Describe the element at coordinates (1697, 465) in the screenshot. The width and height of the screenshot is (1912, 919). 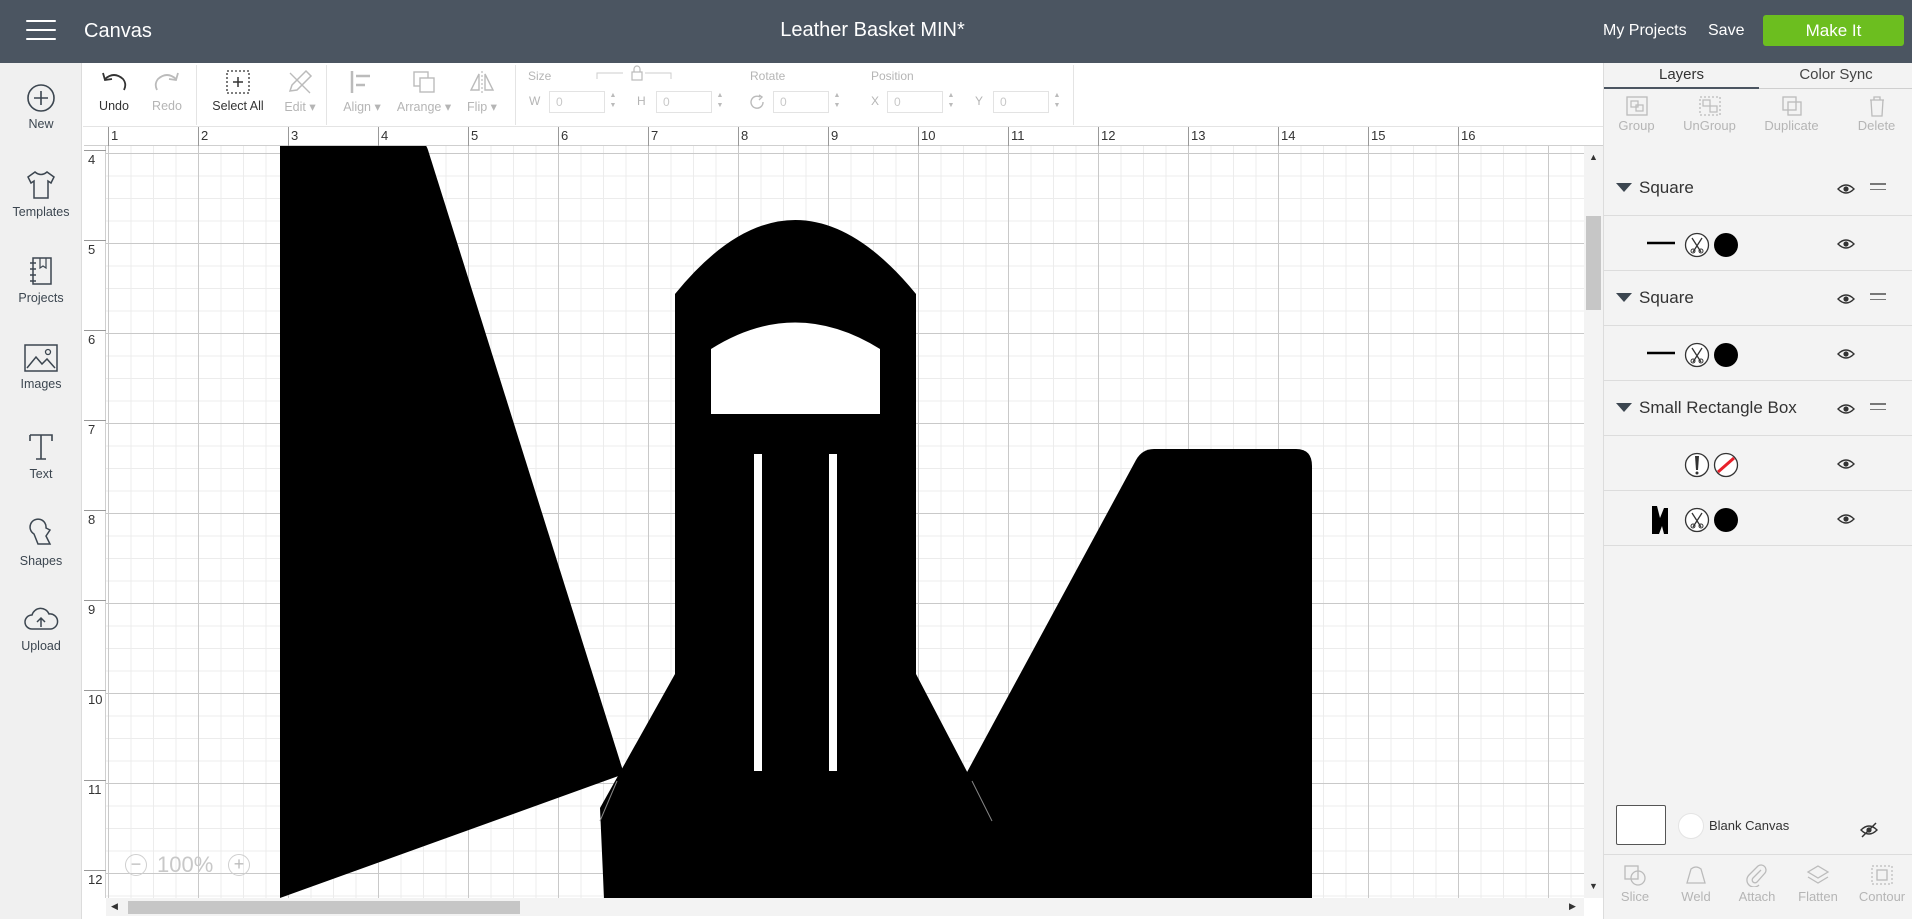
I see `score-pen-icon` at that location.